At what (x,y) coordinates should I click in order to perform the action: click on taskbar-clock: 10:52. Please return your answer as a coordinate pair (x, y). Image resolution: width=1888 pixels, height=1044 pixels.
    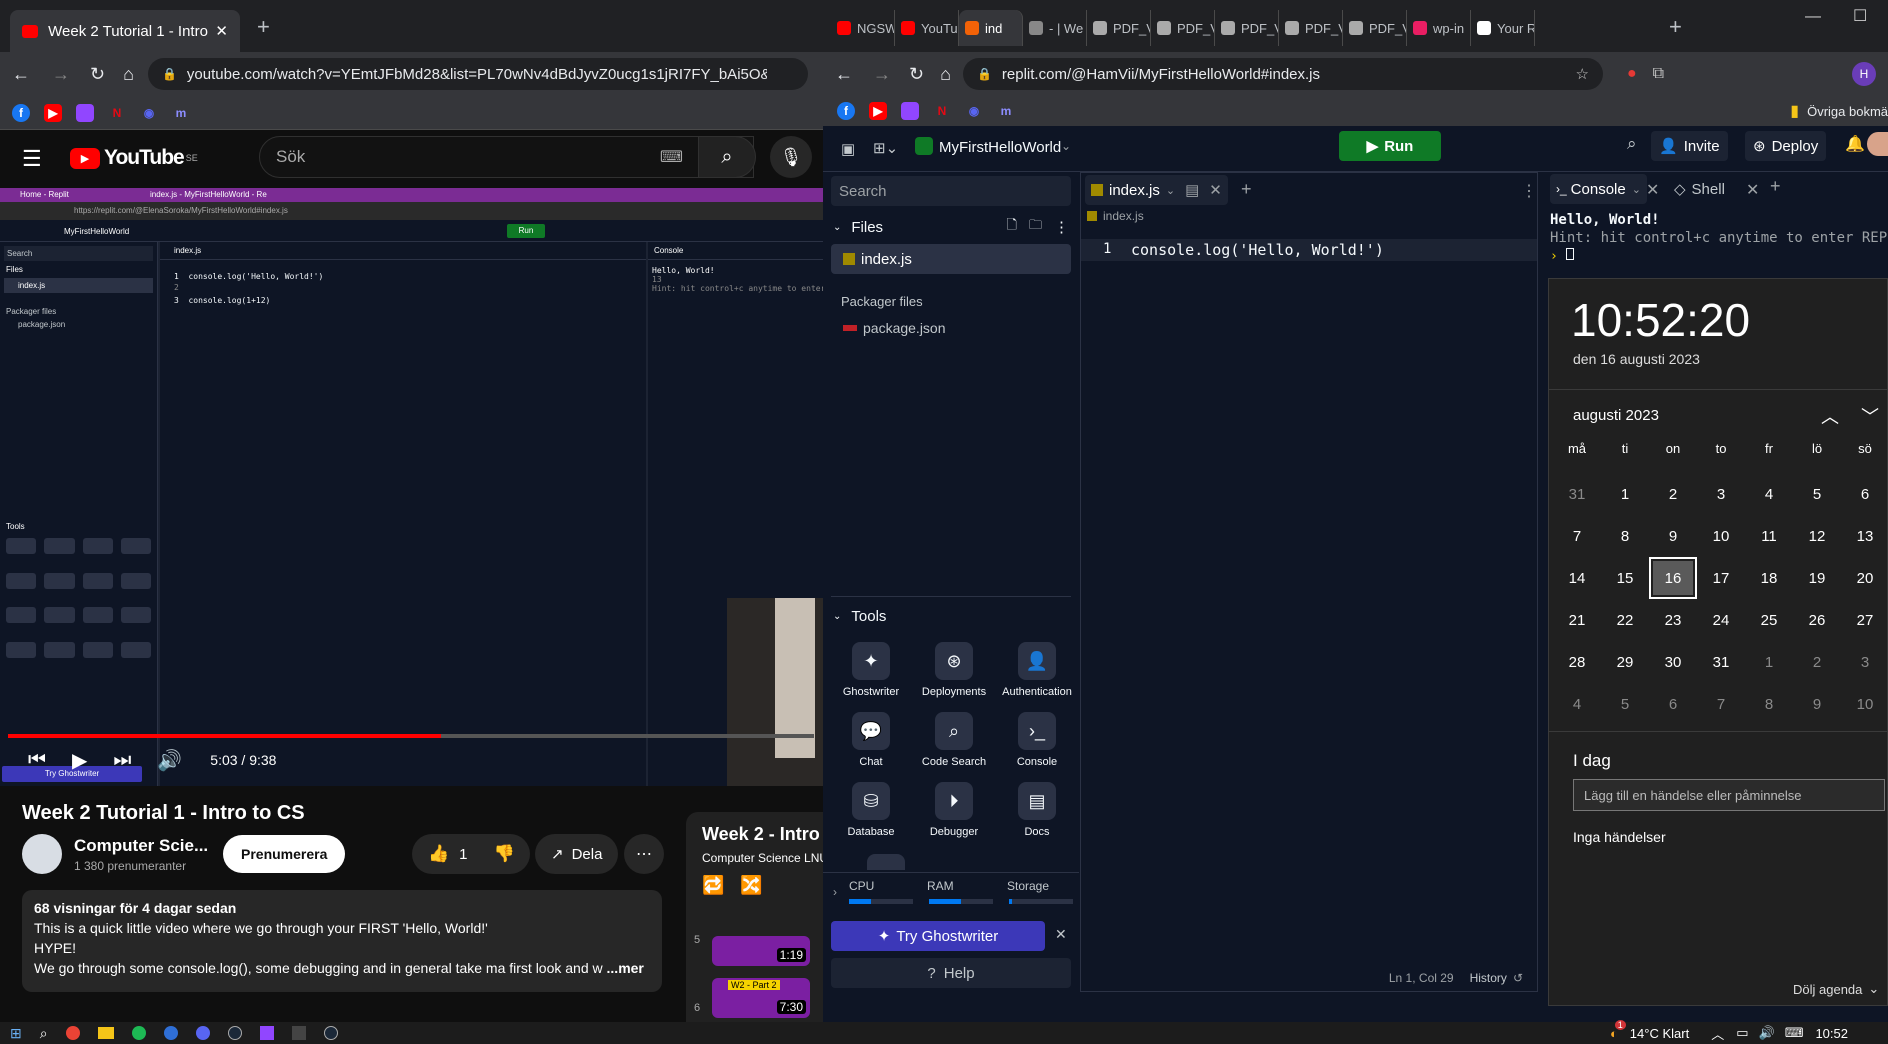
    Looking at the image, I should click on (1831, 1033).